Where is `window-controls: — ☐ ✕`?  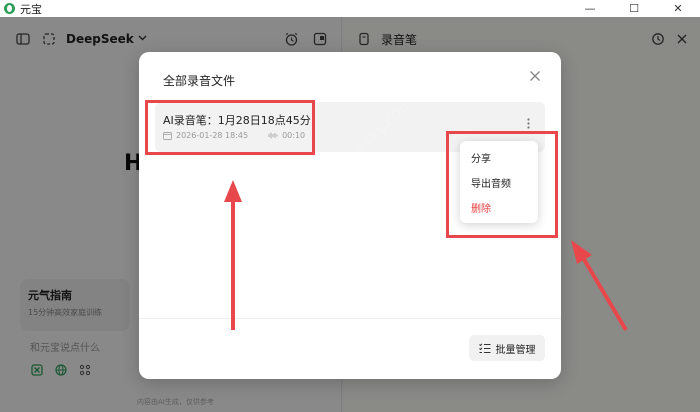
window-controls: — ☐ ✕ is located at coordinates (634, 8).